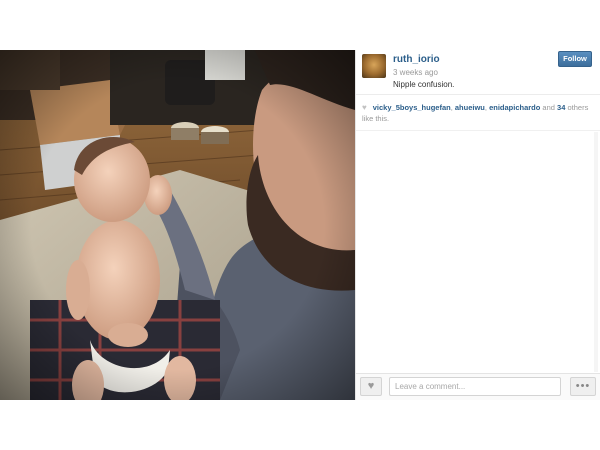 The image size is (600, 450). Describe the element at coordinates (596, 252) in the screenshot. I see `comments-scrollbar` at that location.